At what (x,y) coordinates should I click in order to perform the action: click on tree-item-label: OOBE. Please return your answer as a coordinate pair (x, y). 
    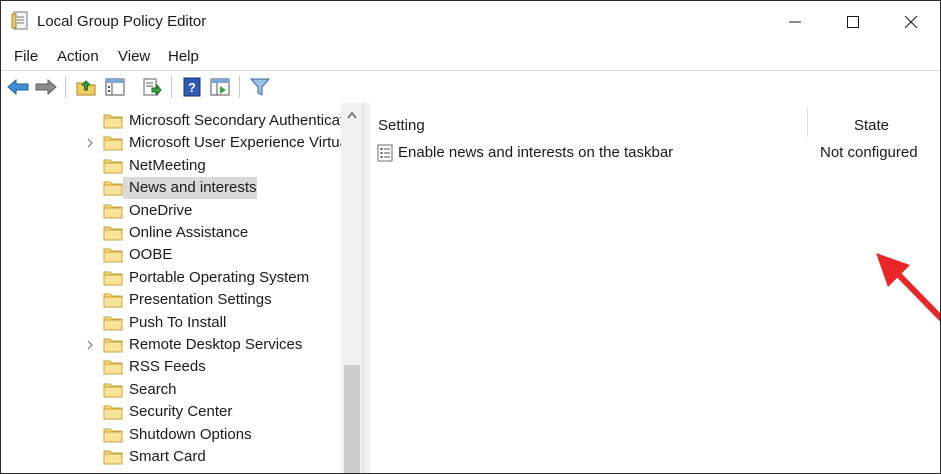
    Looking at the image, I should click on (151, 255).